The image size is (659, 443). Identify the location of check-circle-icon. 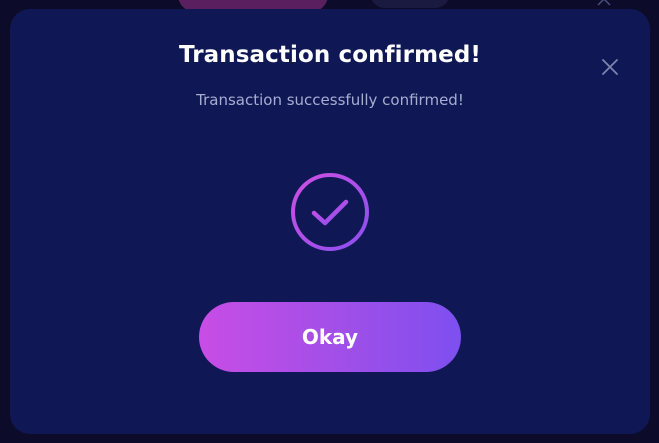
(330, 212).